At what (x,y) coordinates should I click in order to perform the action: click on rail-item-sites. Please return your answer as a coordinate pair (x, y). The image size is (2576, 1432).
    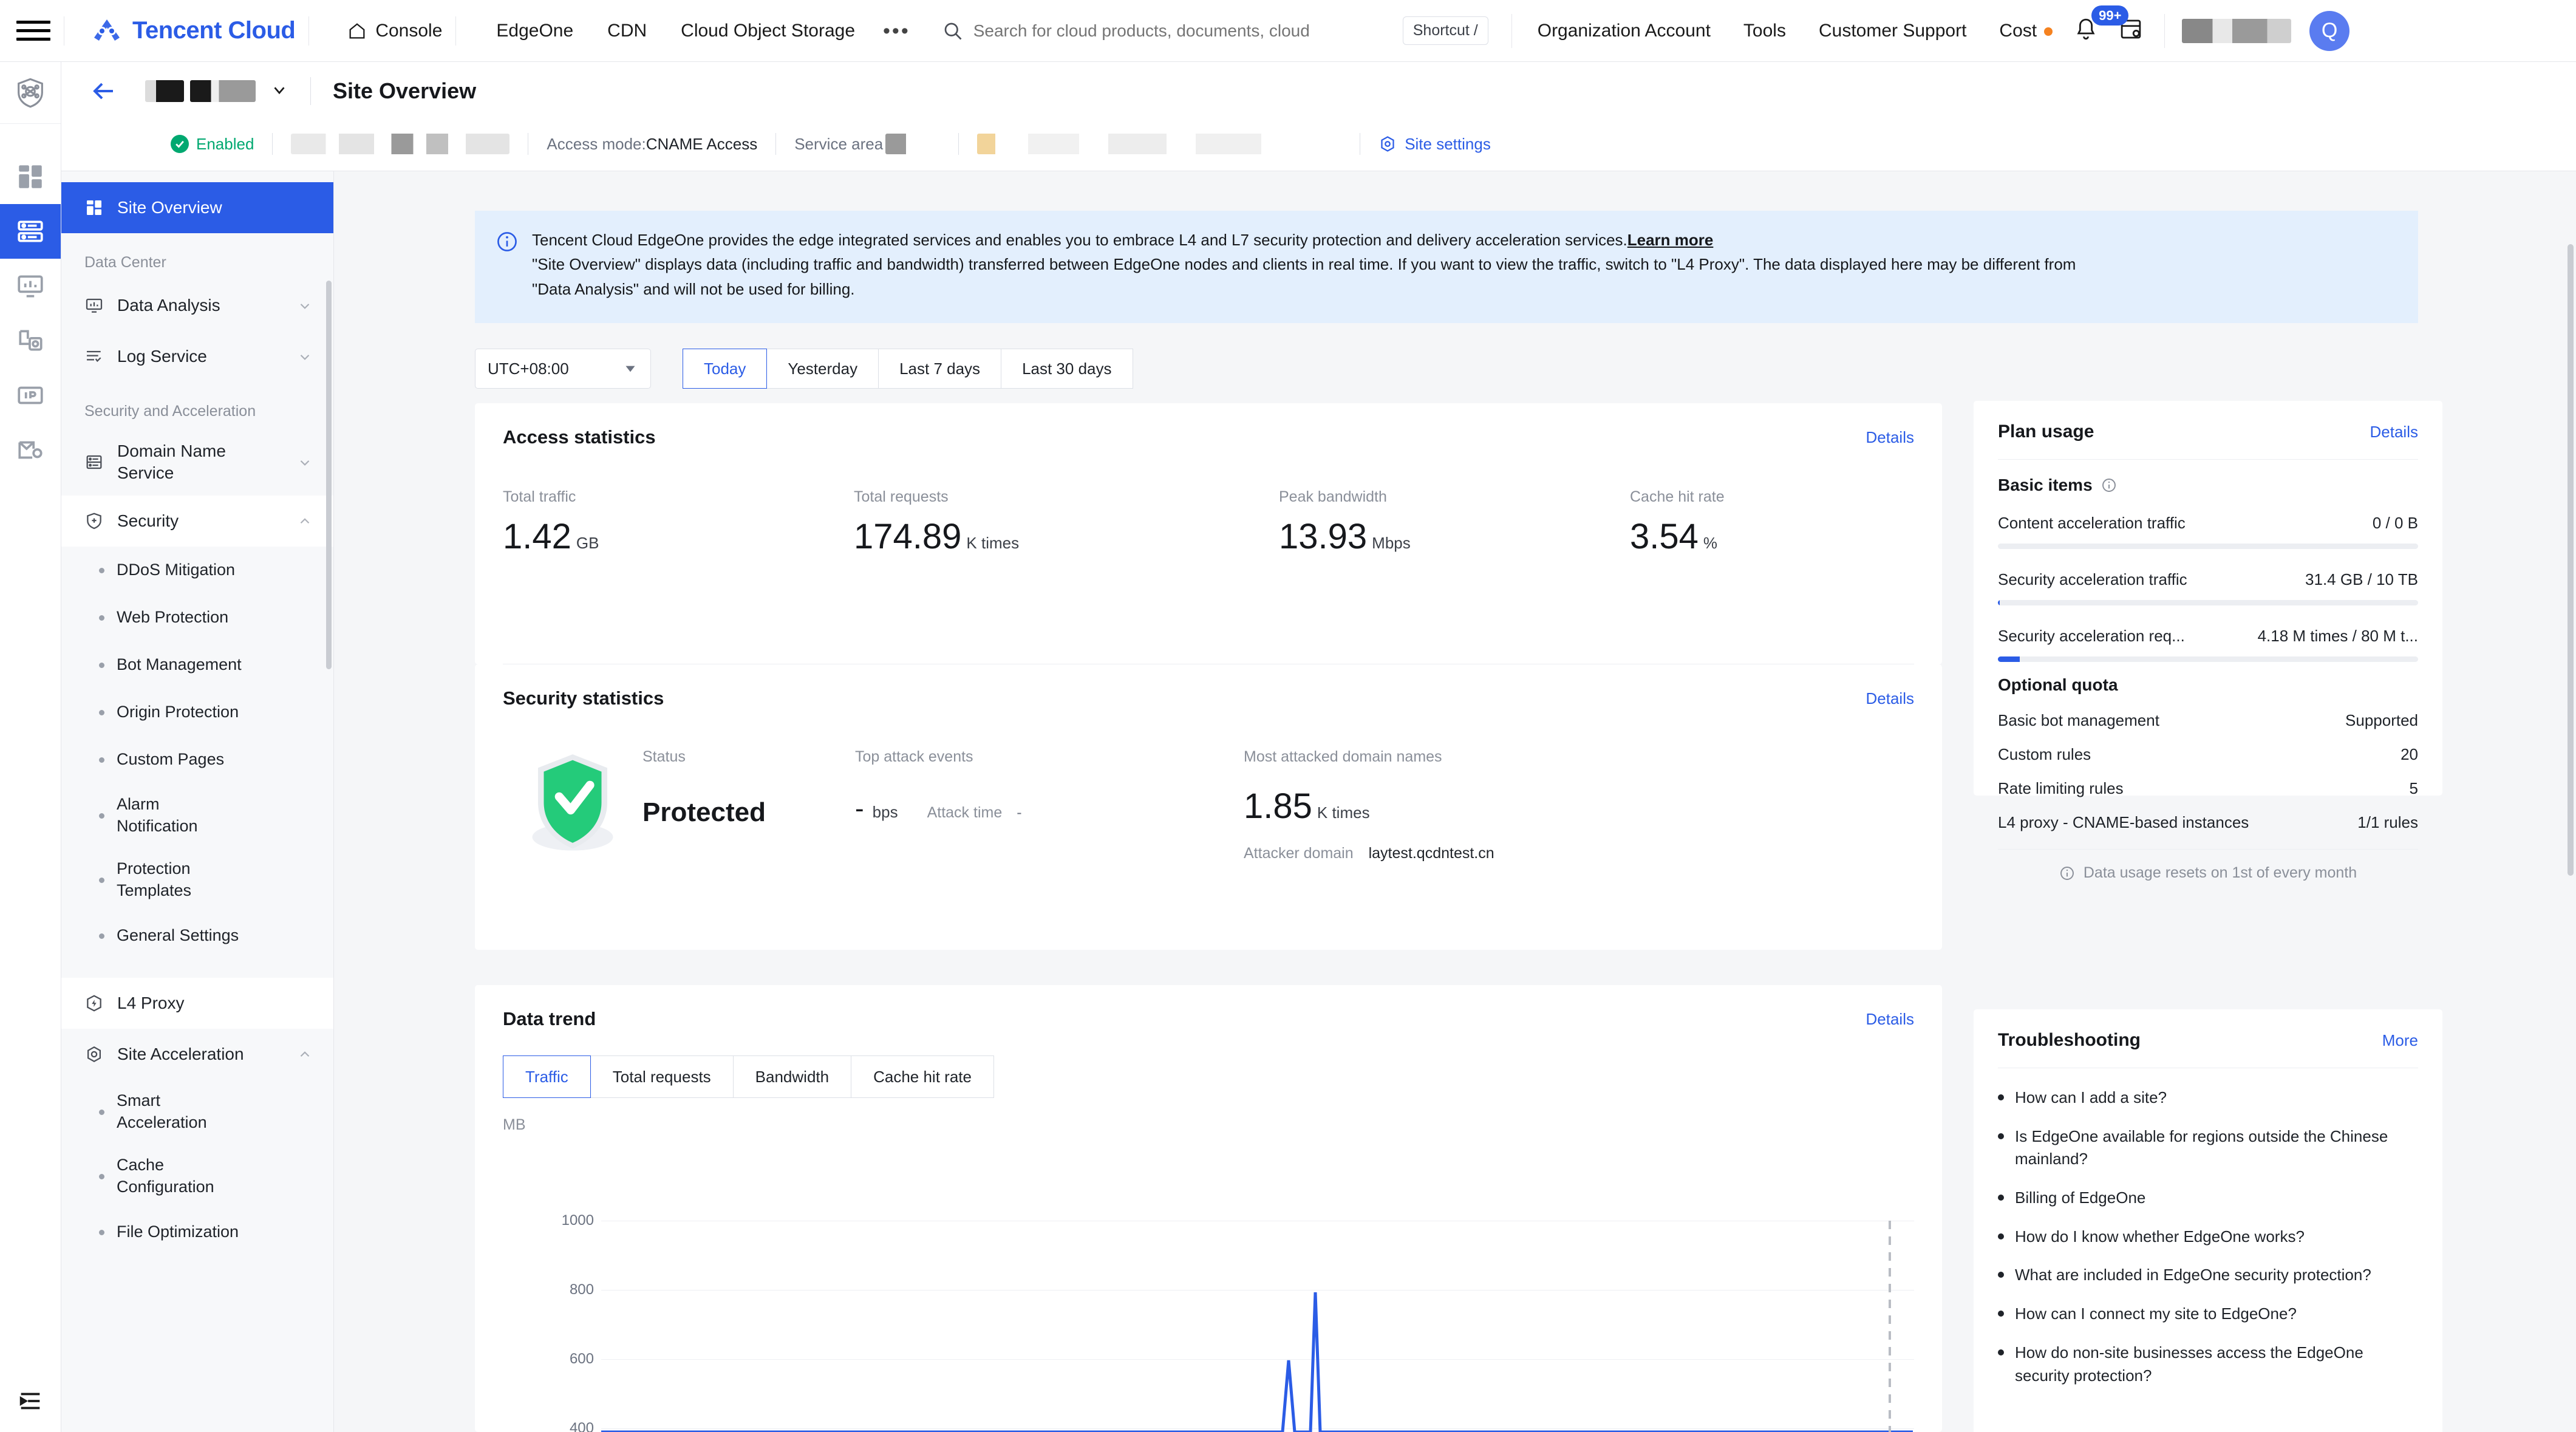
    Looking at the image, I should click on (31, 231).